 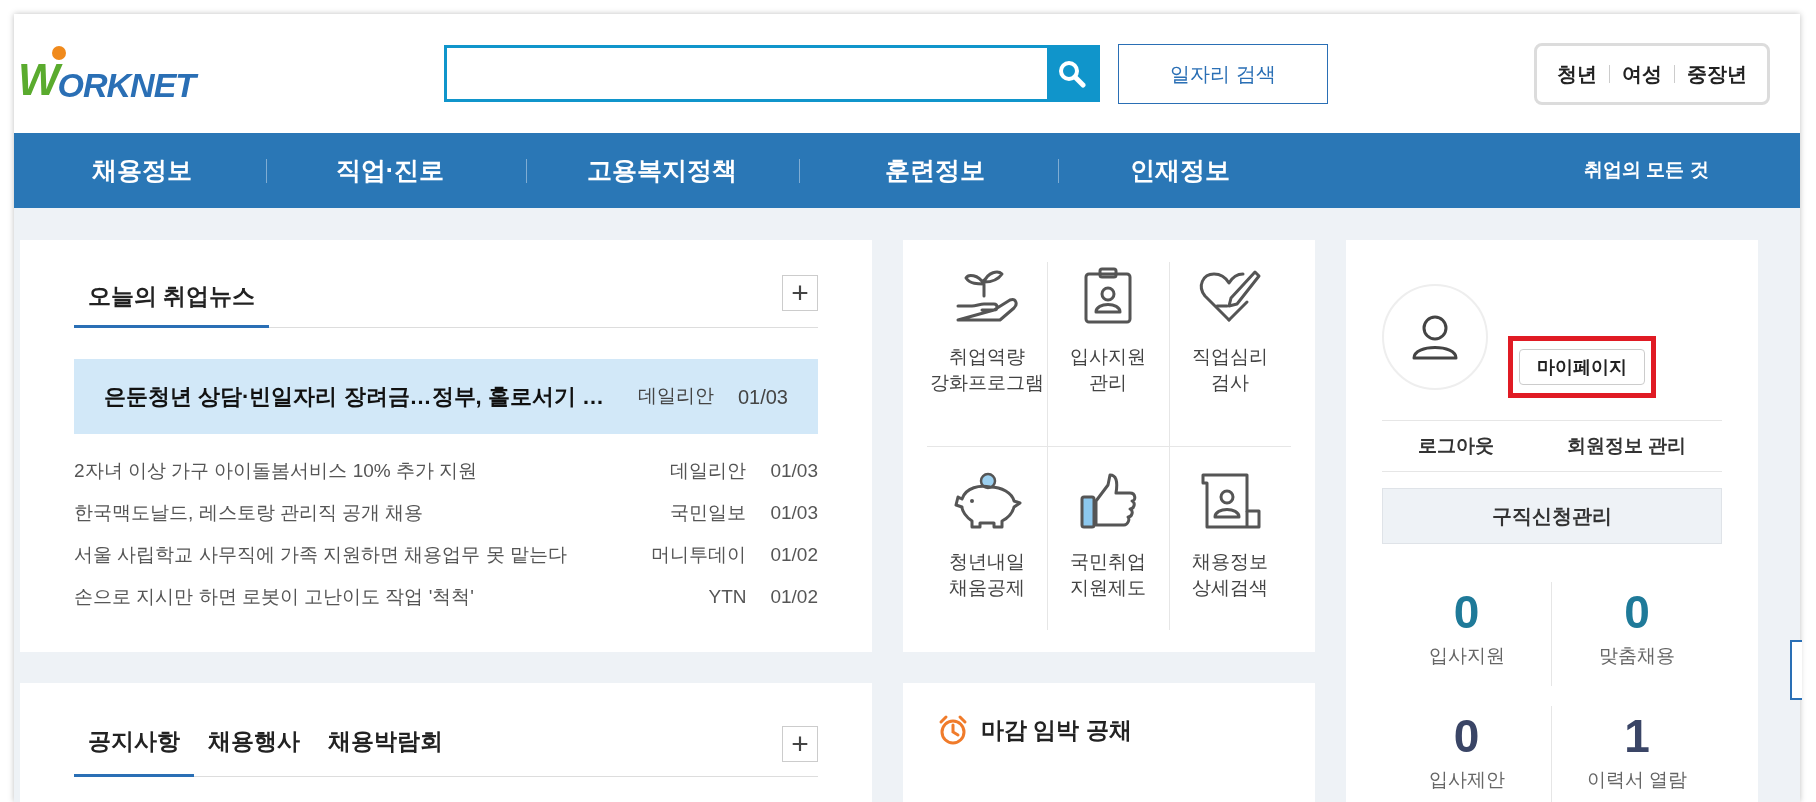 What do you see at coordinates (363, 555) in the screenshot?
I see `news-link: 서울 사립학교 사무직에 가족 지원하면 채용업무 못 맡는다` at bounding box center [363, 555].